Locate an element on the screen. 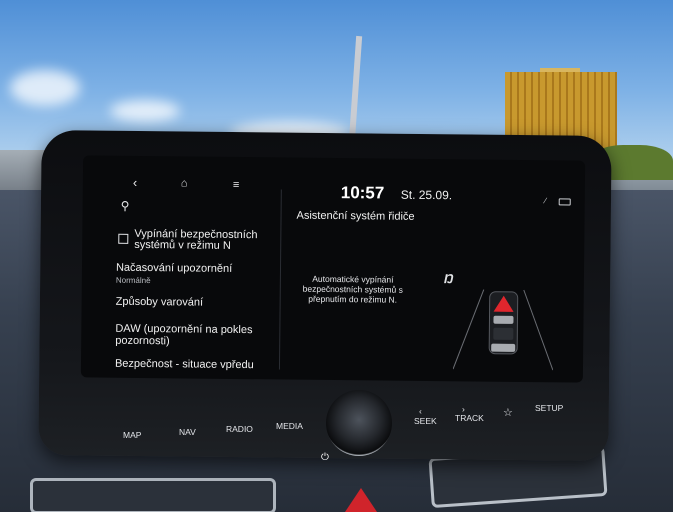  clock-date: St. 25.09. is located at coordinates (426, 195).